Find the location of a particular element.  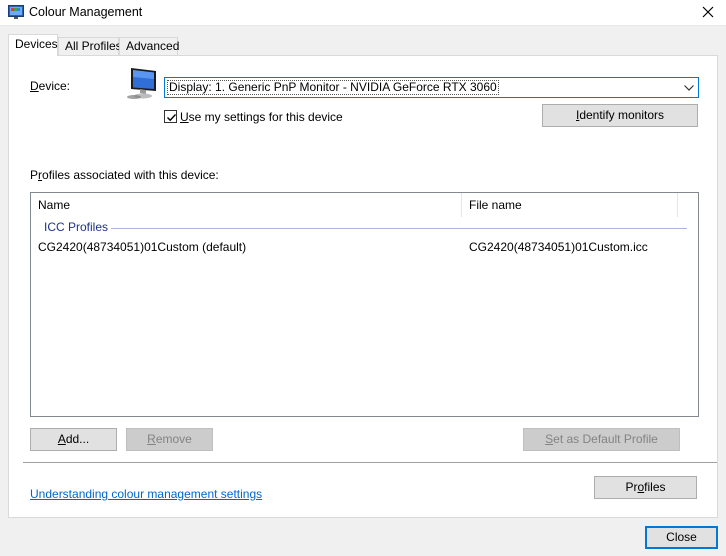

understanding-colour-management-link: Understanding colour management settings is located at coordinates (146, 494).